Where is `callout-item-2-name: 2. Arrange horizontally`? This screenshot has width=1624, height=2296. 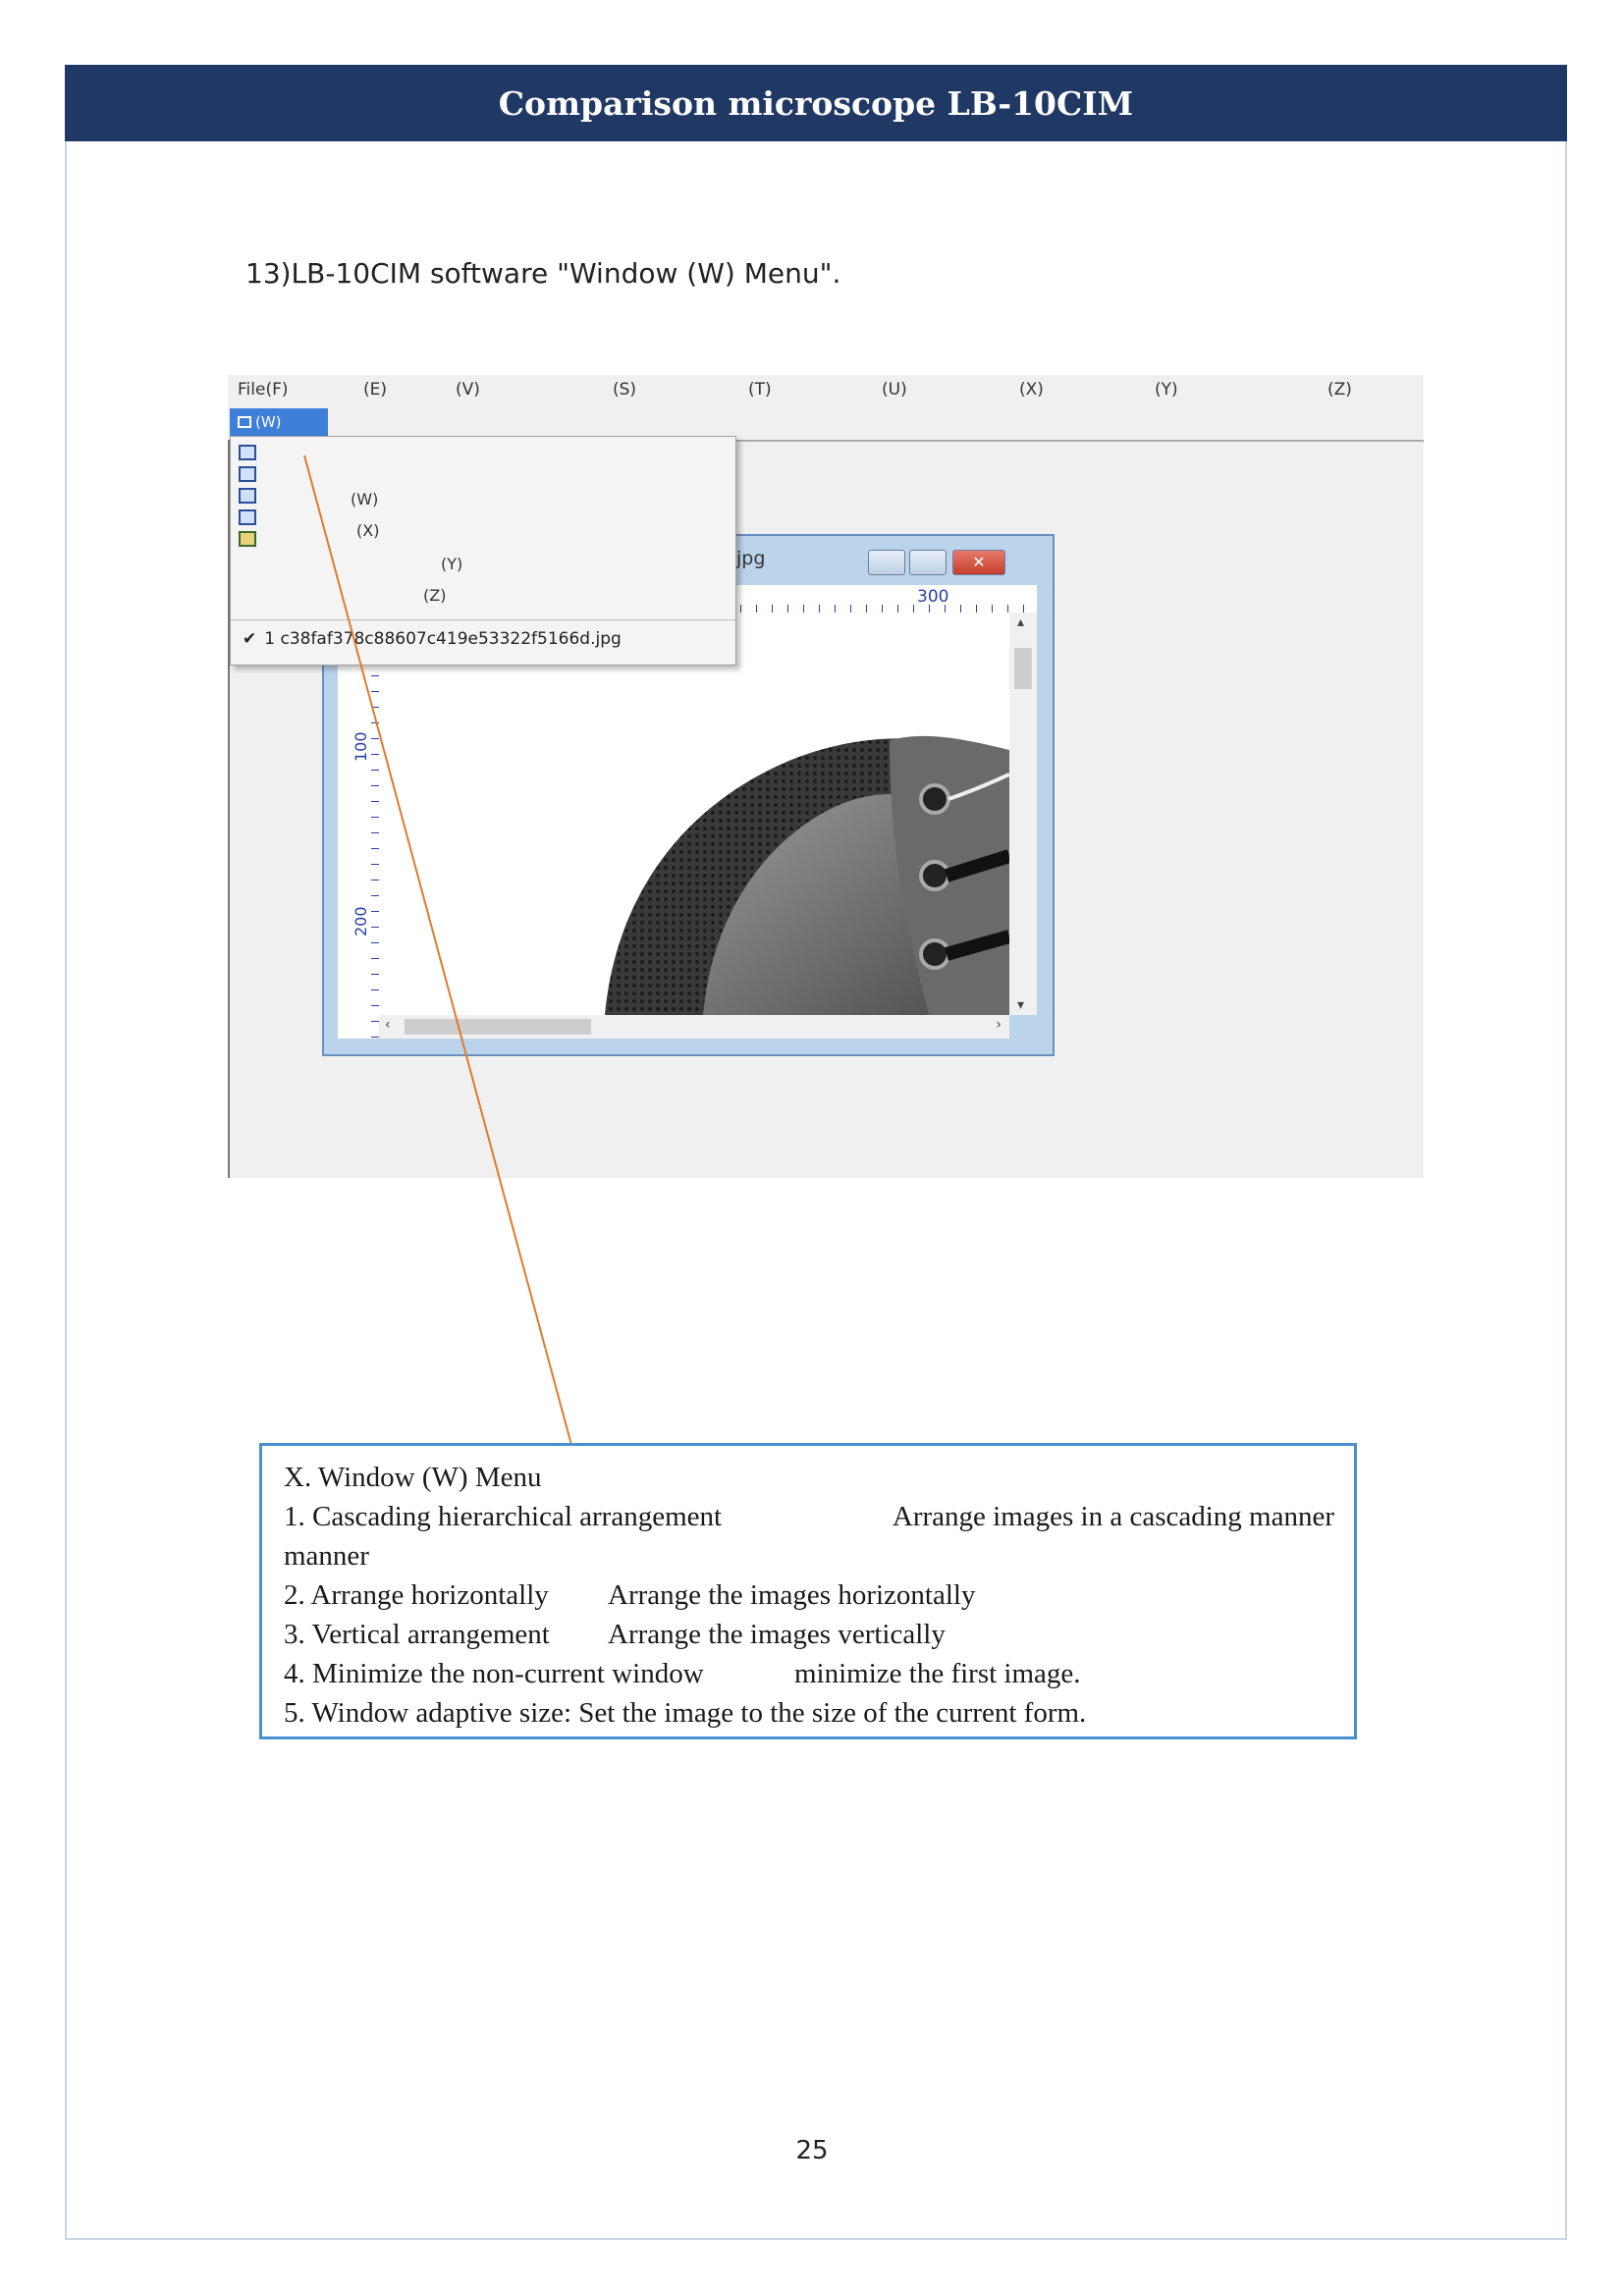
callout-item-2-name: 2. Arrange horizontally is located at coordinates (416, 1595).